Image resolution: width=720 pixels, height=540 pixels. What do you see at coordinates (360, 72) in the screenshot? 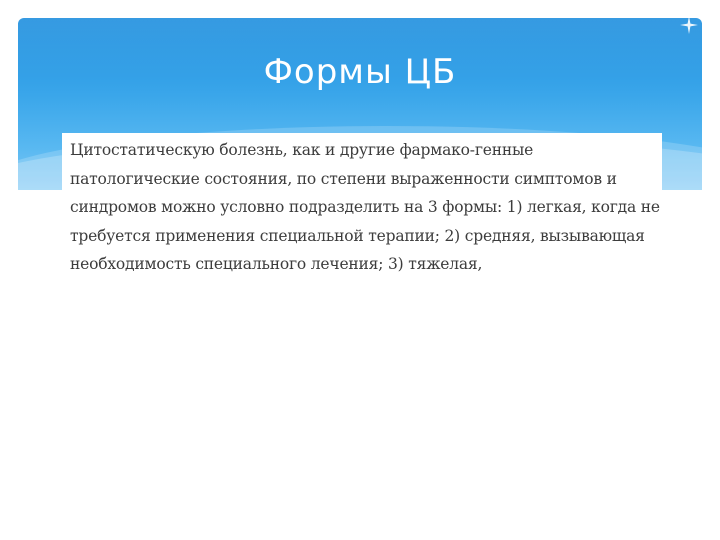
I see `slide-title: Формы ЦБ` at bounding box center [360, 72].